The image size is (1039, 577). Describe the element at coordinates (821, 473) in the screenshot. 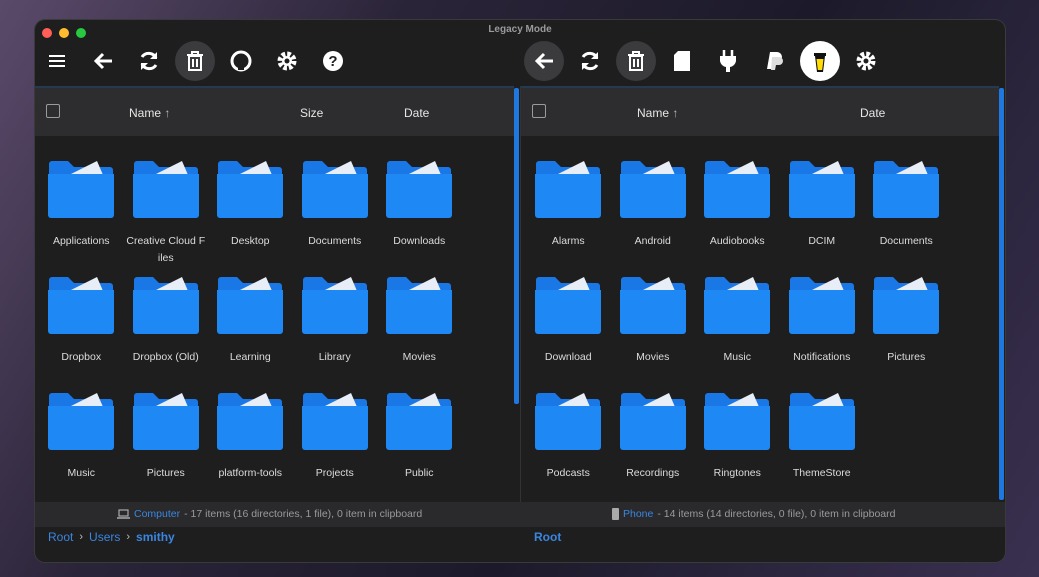

I see `folder-label: ThemeStore` at that location.